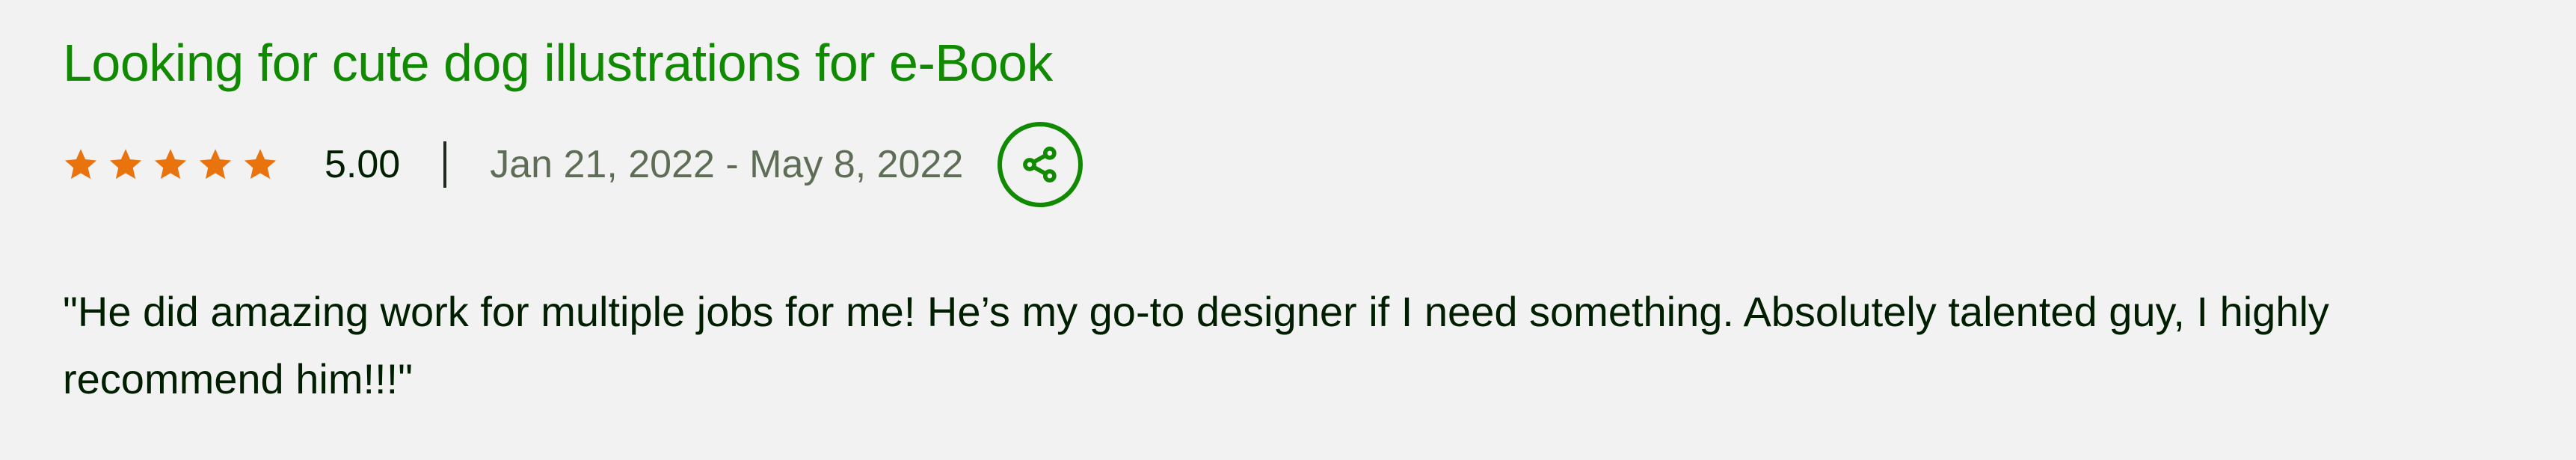  Describe the element at coordinates (363, 164) in the screenshot. I see `rating-score: 5.00` at that location.